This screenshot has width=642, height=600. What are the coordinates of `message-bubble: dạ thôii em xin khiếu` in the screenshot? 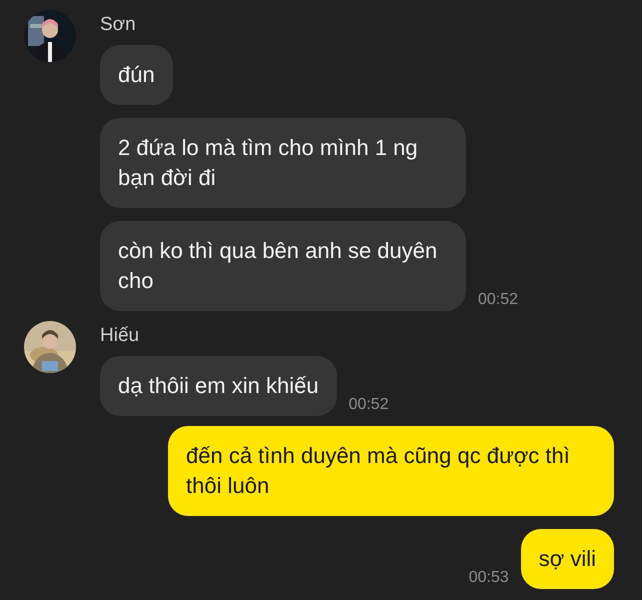 It's located at (218, 386).